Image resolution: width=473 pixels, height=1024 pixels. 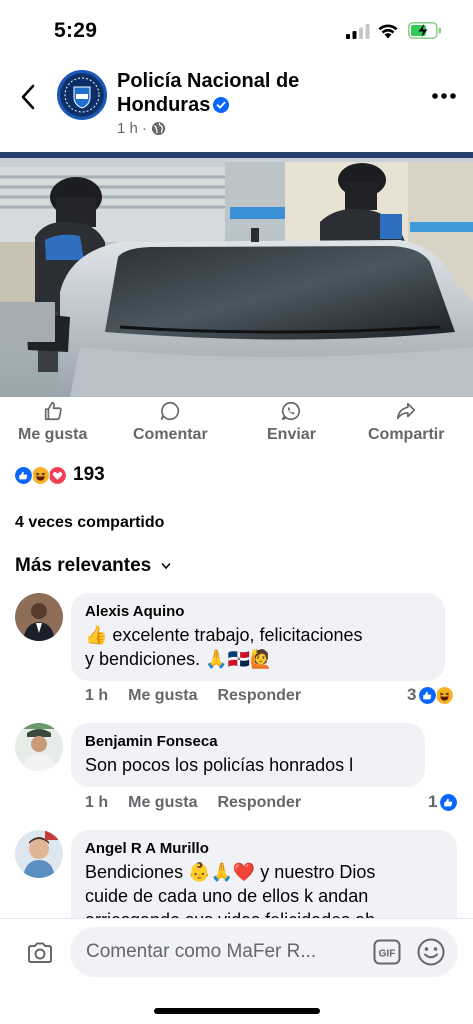 What do you see at coordinates (291, 411) in the screenshot?
I see `whatsapp-icon` at bounding box center [291, 411].